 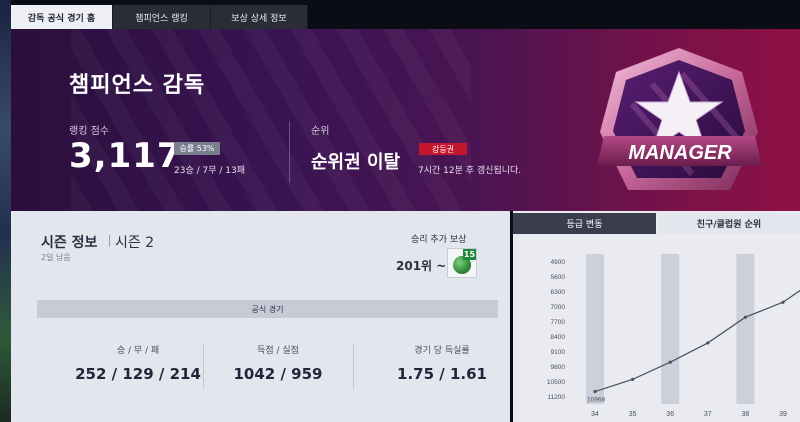 What do you see at coordinates (558, 277) in the screenshot?
I see `y-tick-label: 5600` at bounding box center [558, 277].